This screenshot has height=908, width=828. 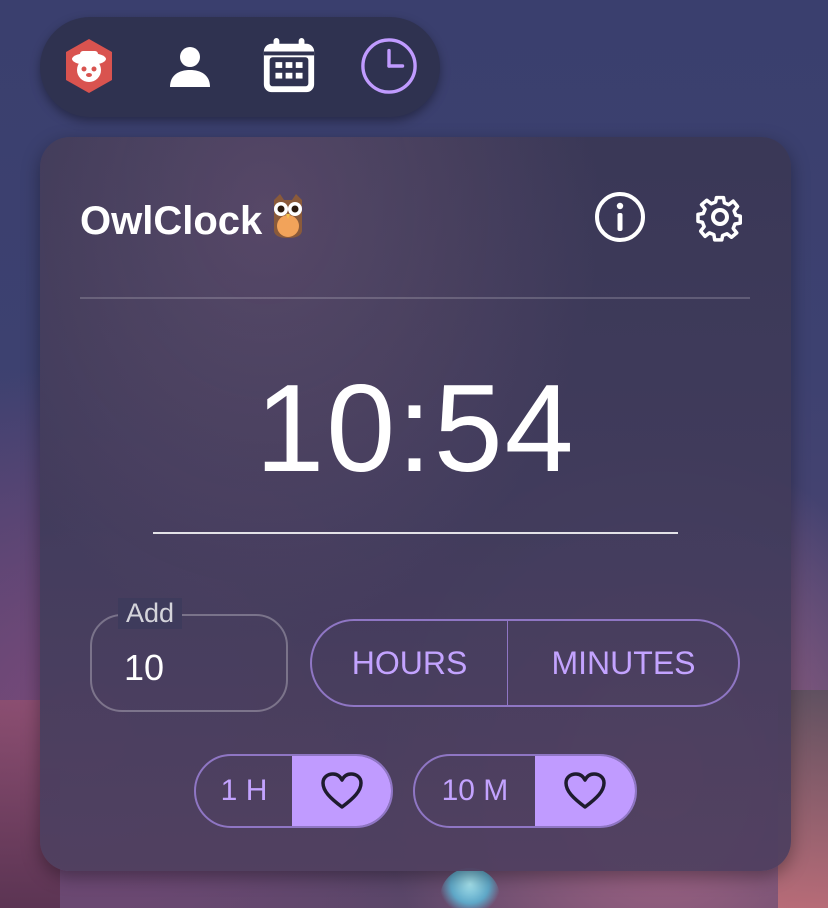 I want to click on clock-icon, so click(x=389, y=66).